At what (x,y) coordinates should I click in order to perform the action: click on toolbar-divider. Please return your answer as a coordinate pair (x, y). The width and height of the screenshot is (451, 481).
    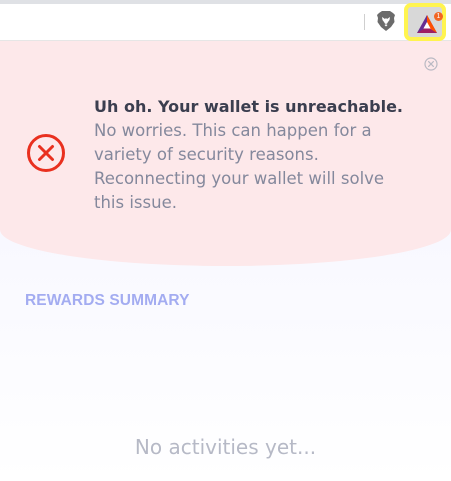
    Looking at the image, I should click on (364, 22).